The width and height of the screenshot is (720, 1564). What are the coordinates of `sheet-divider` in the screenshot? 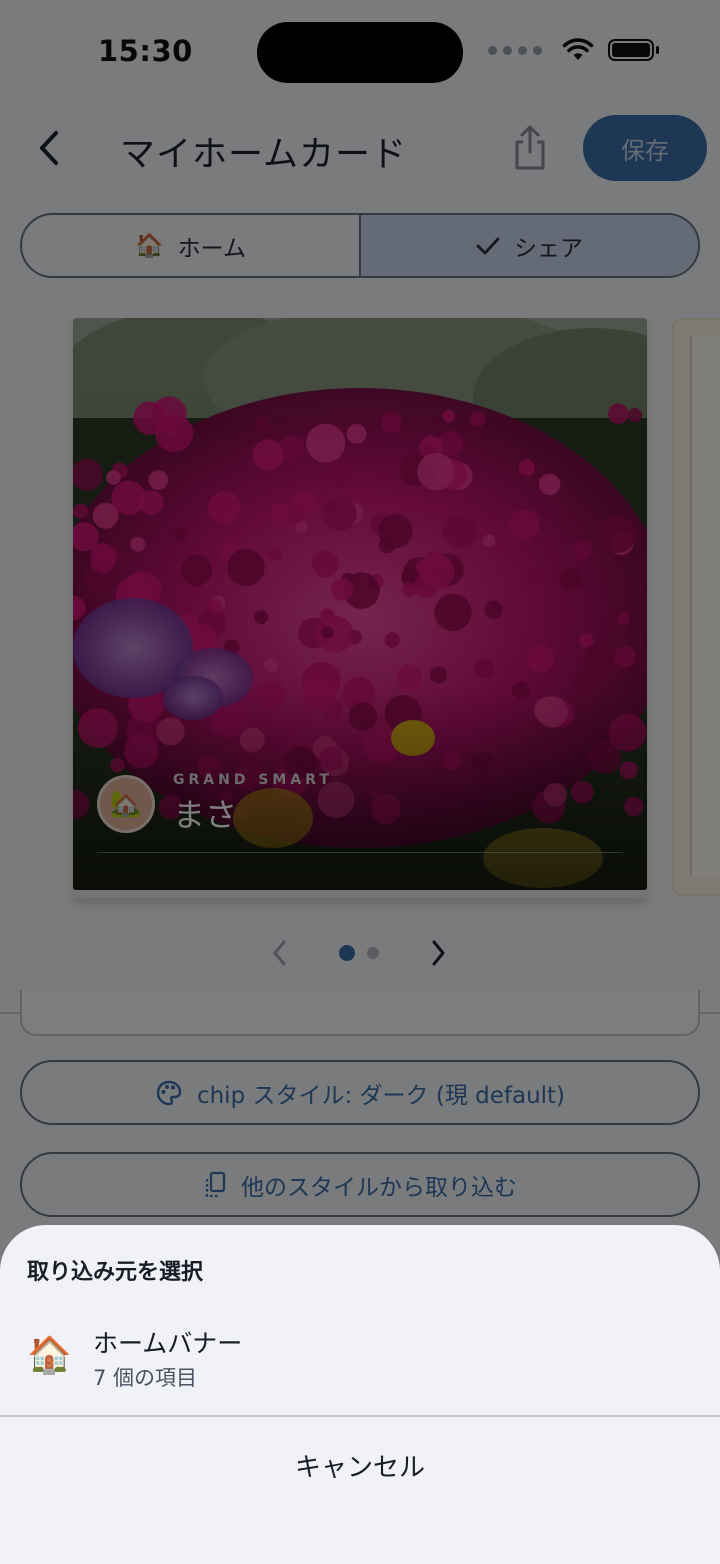 It's located at (360, 1416).